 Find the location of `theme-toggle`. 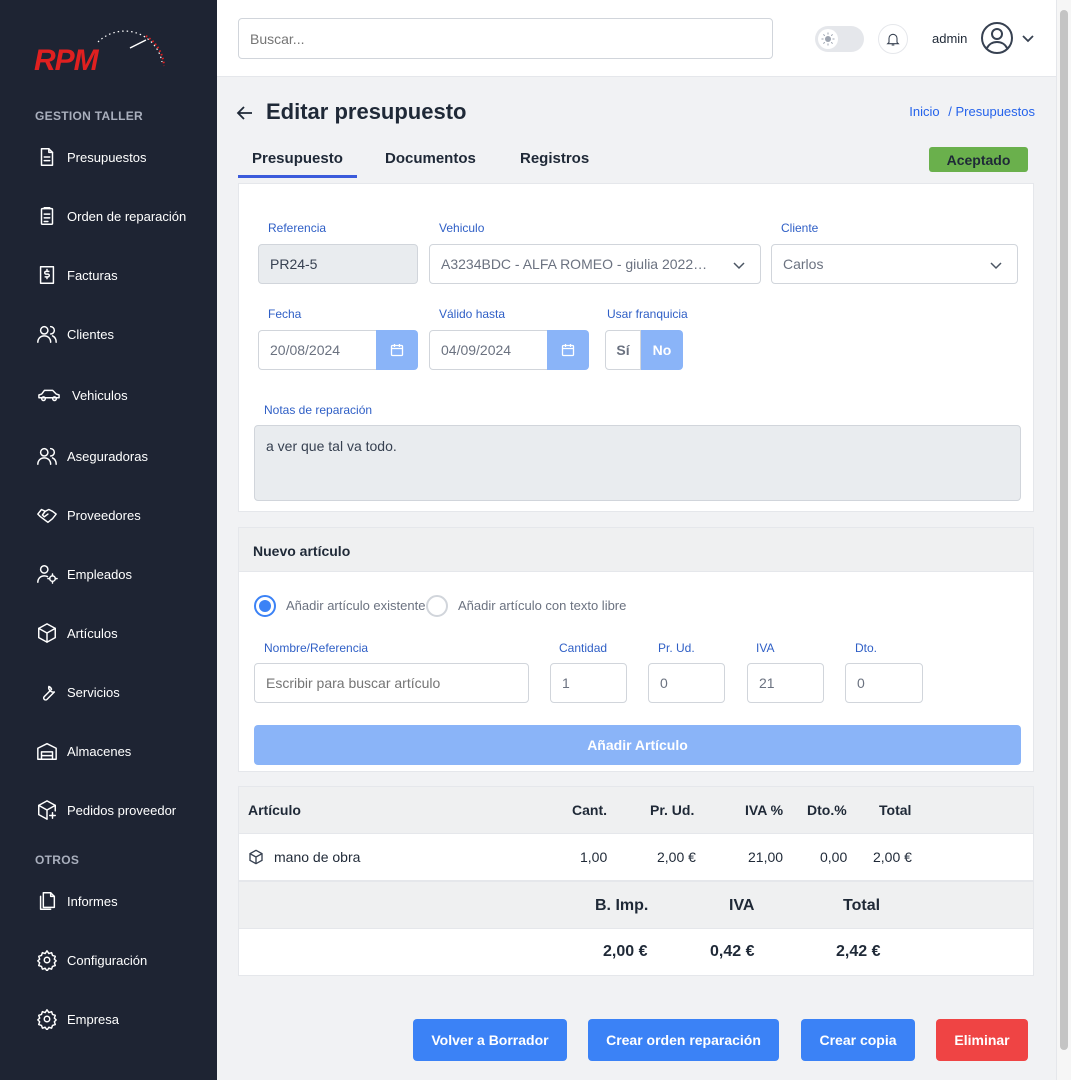

theme-toggle is located at coordinates (839, 39).